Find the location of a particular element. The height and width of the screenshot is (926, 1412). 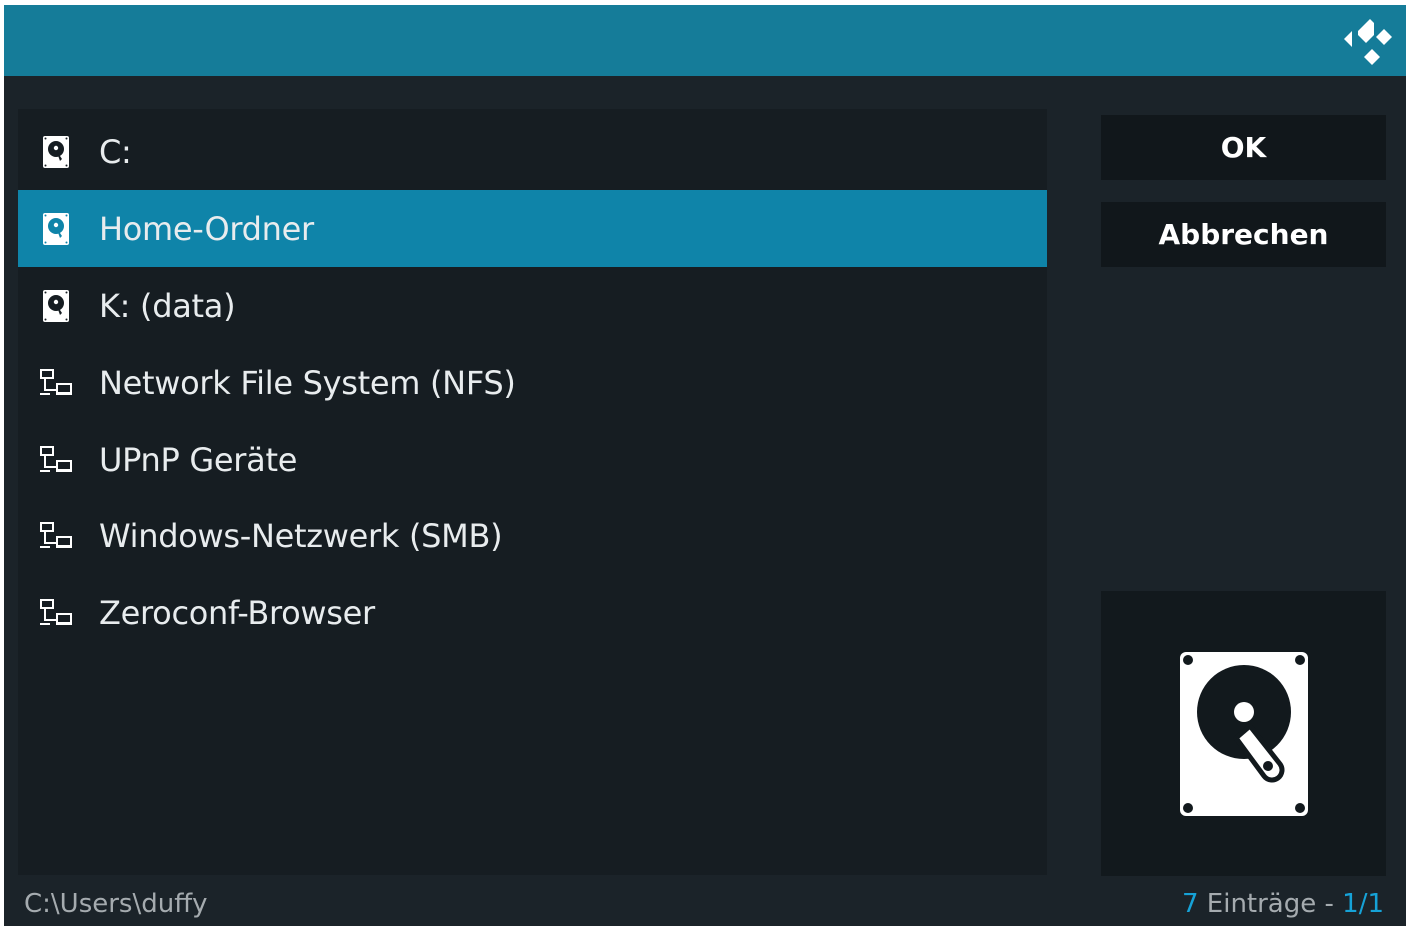

list-item-upnp: UPnP Geräte is located at coordinates (532, 459).